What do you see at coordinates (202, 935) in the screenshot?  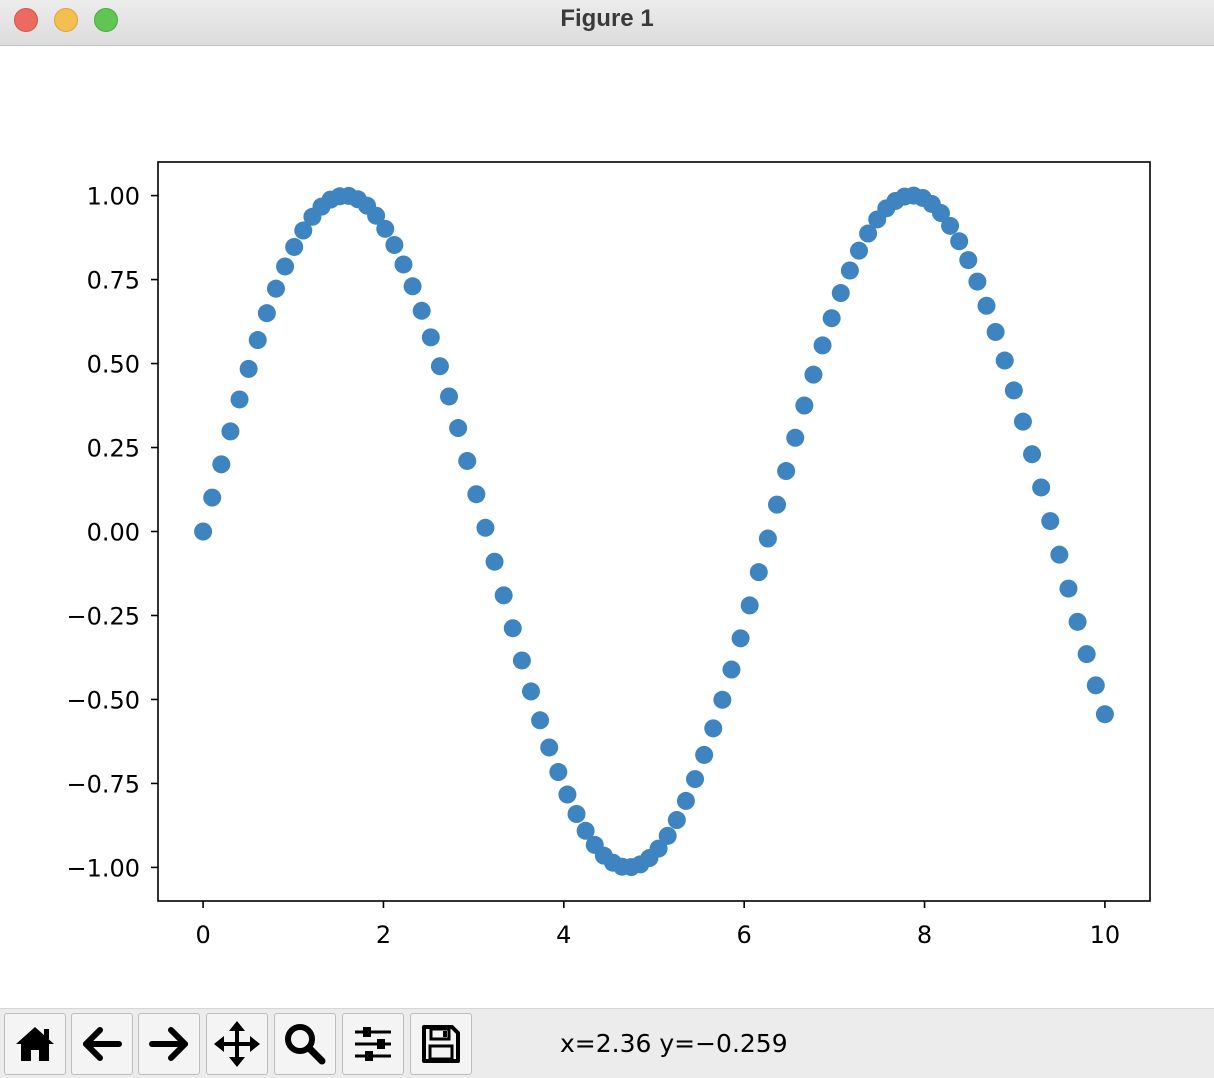 I see `x-tick-label: 0` at bounding box center [202, 935].